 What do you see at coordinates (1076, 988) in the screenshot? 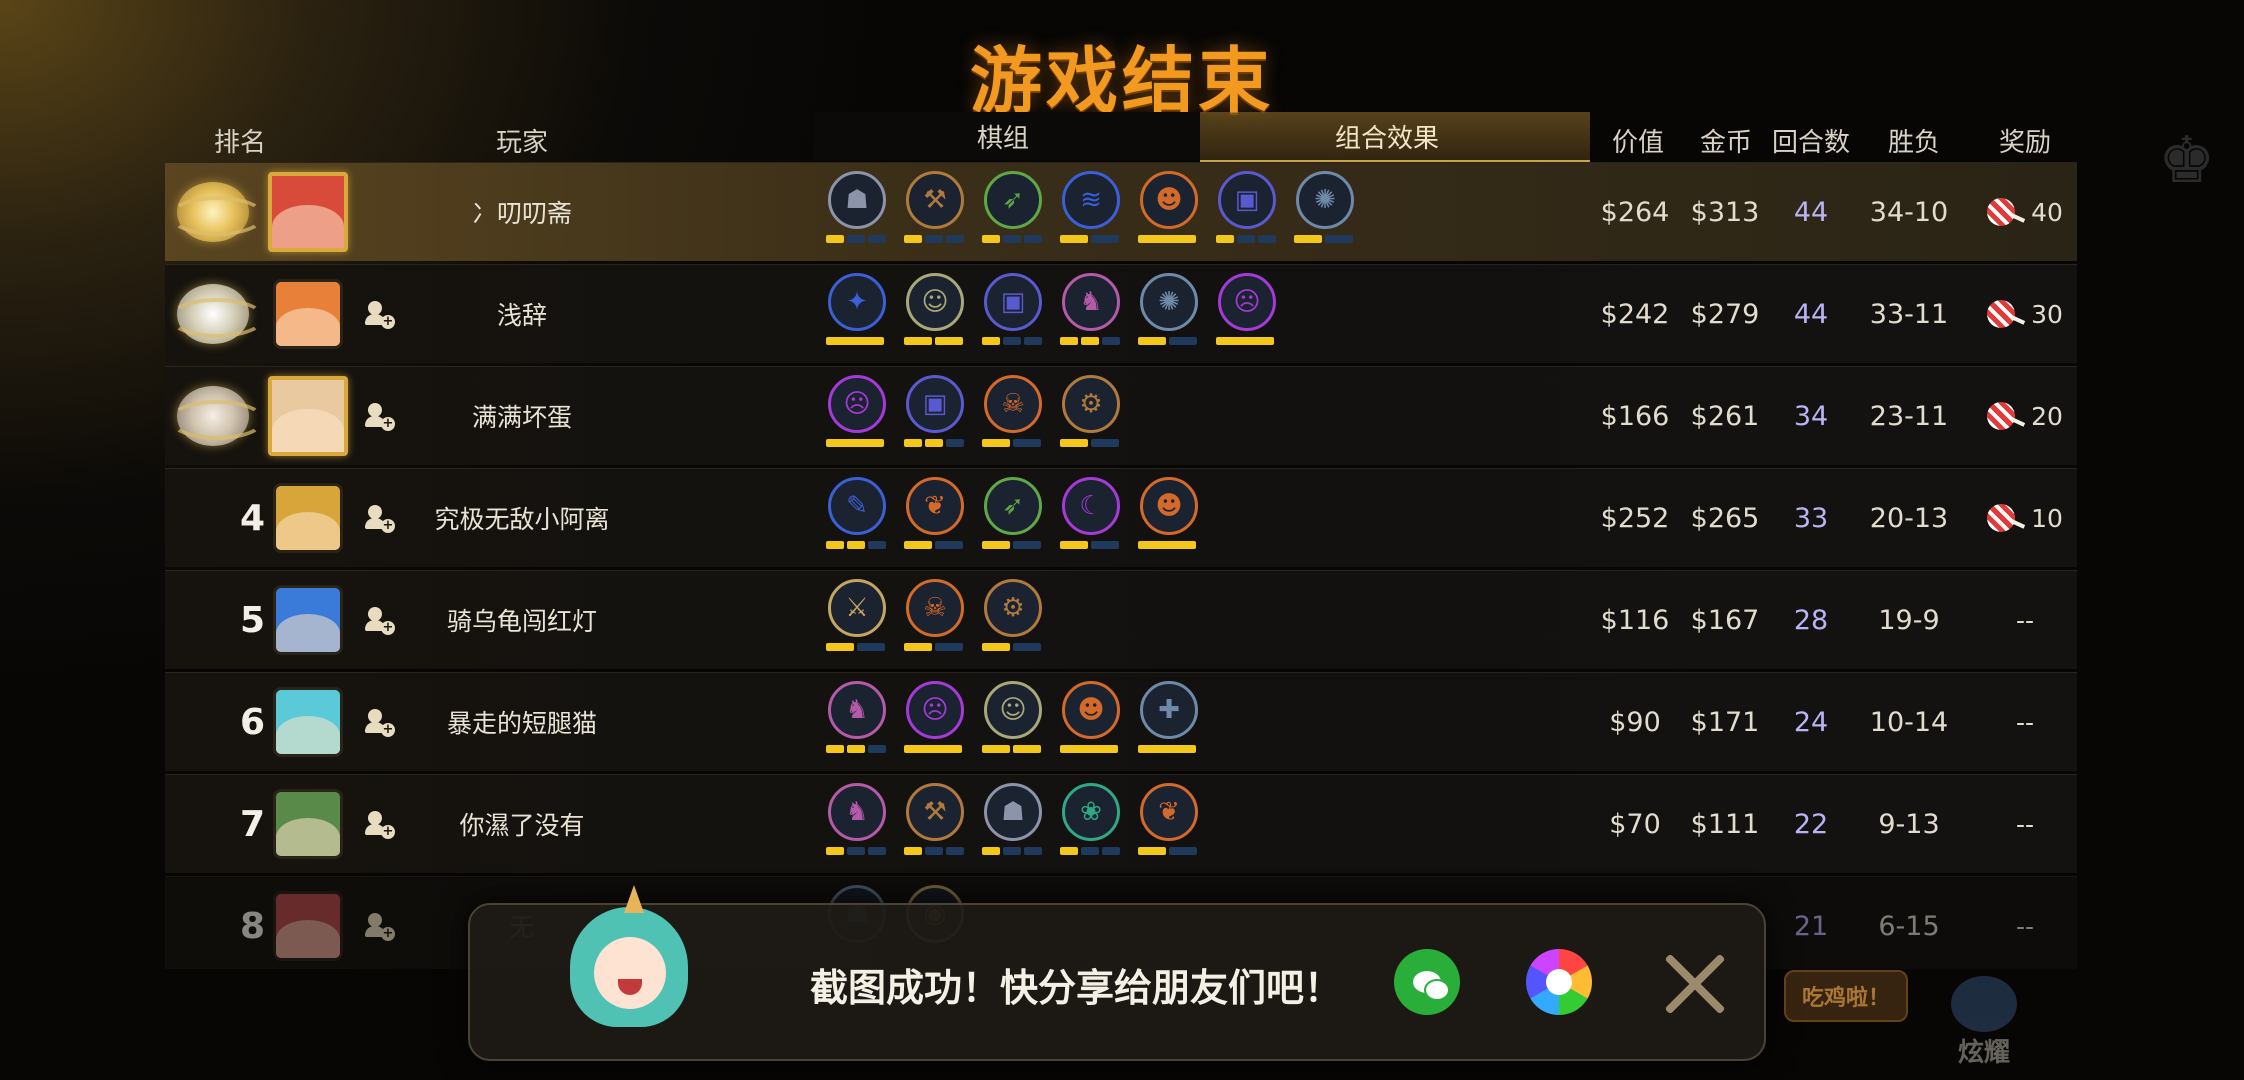
I see `toast-message: 截图成功！快分享给朋友们吧！` at bounding box center [1076, 988].